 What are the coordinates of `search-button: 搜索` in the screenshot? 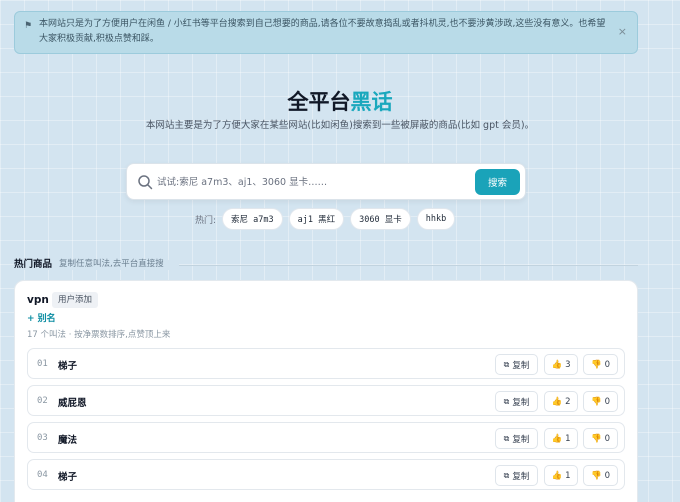 It's located at (497, 182).